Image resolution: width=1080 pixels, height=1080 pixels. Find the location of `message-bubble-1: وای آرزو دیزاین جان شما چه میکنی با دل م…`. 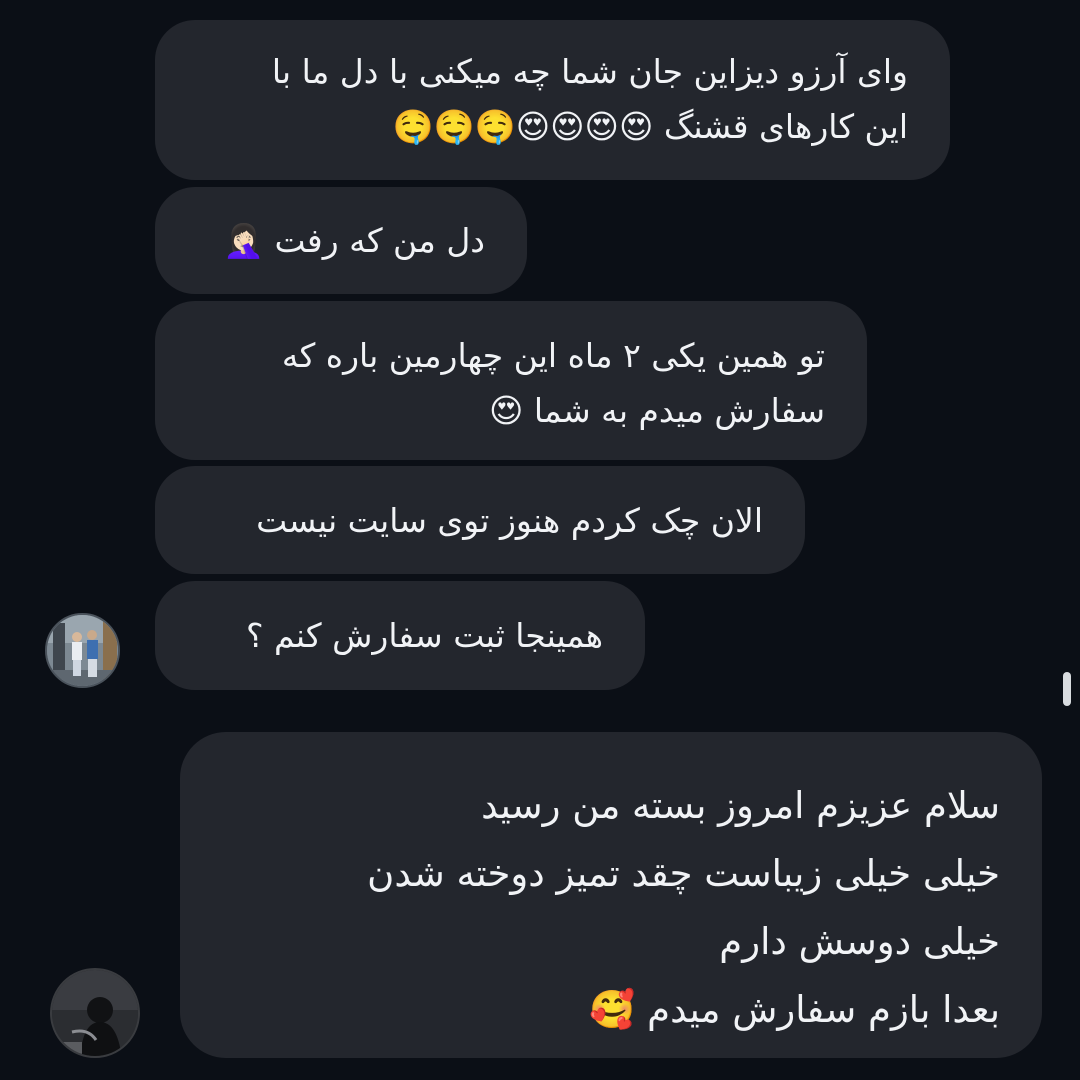

message-bubble-1: وای آرزو دیزاین جان شما چه میکنی با دل م… is located at coordinates (552, 100).